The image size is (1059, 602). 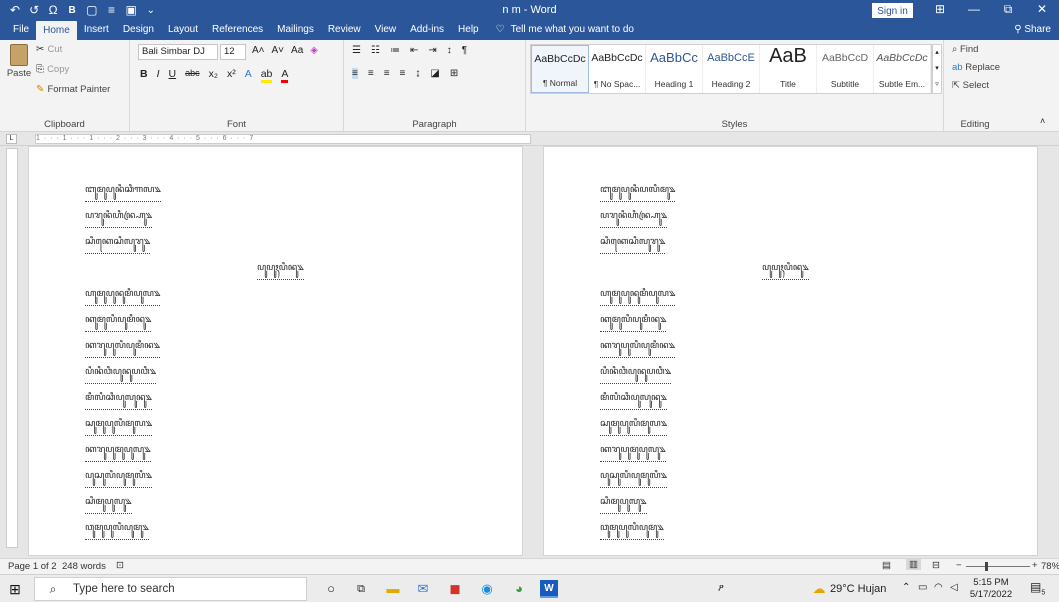 What do you see at coordinates (468, 30) in the screenshot?
I see `tab-help: Help` at bounding box center [468, 30].